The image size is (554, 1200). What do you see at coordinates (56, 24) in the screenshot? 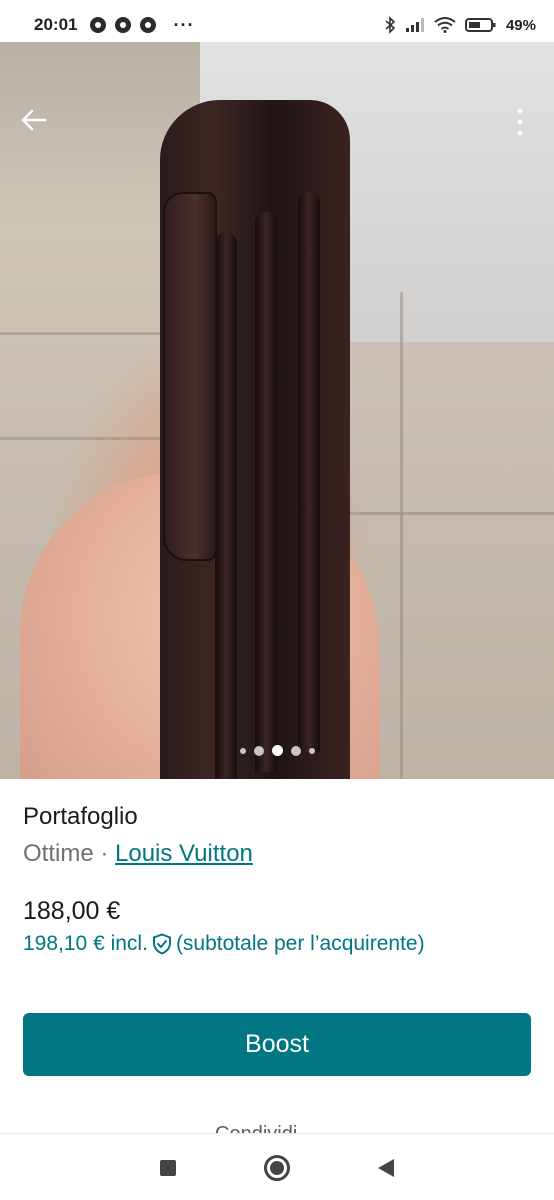
I see `status-time: 20:01` at bounding box center [56, 24].